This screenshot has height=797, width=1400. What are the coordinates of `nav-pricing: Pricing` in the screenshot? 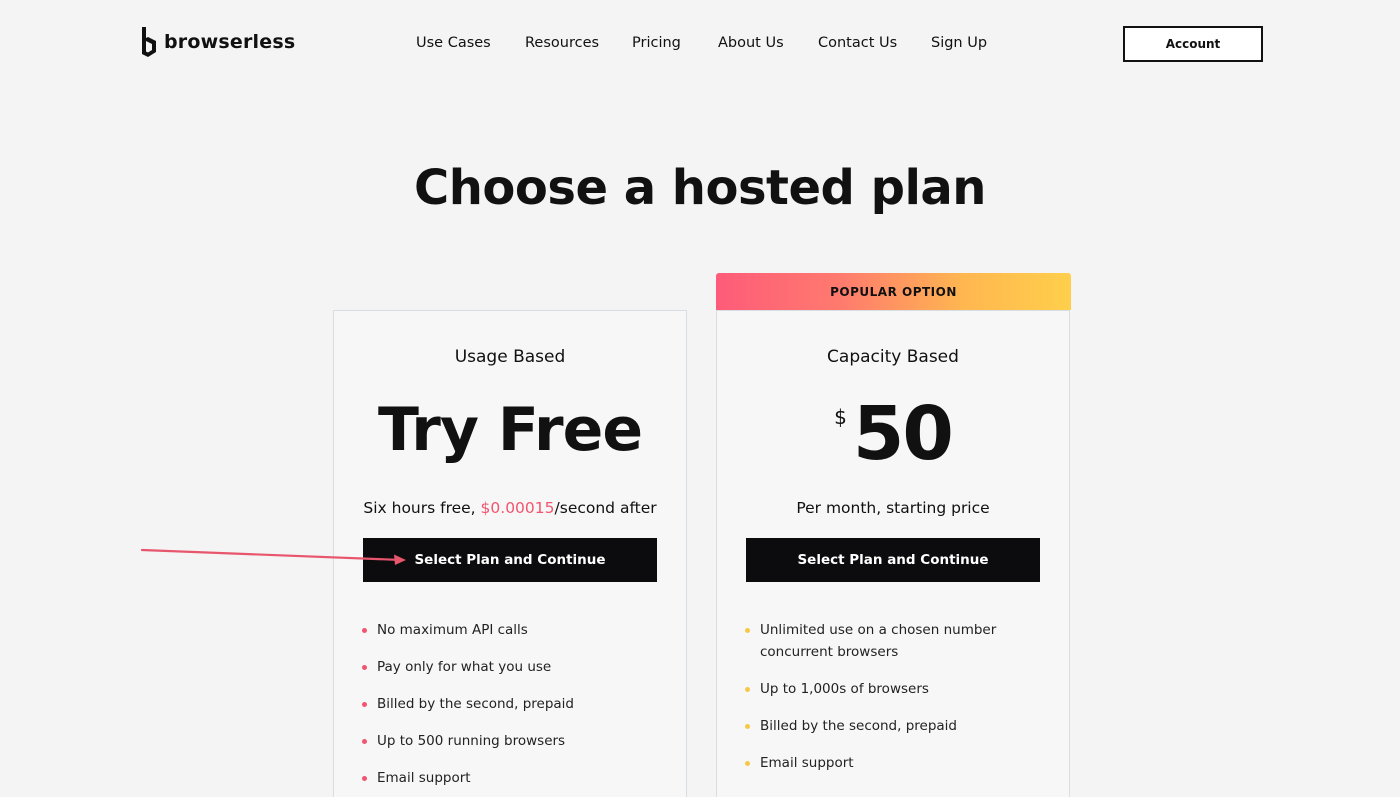 It's located at (656, 43).